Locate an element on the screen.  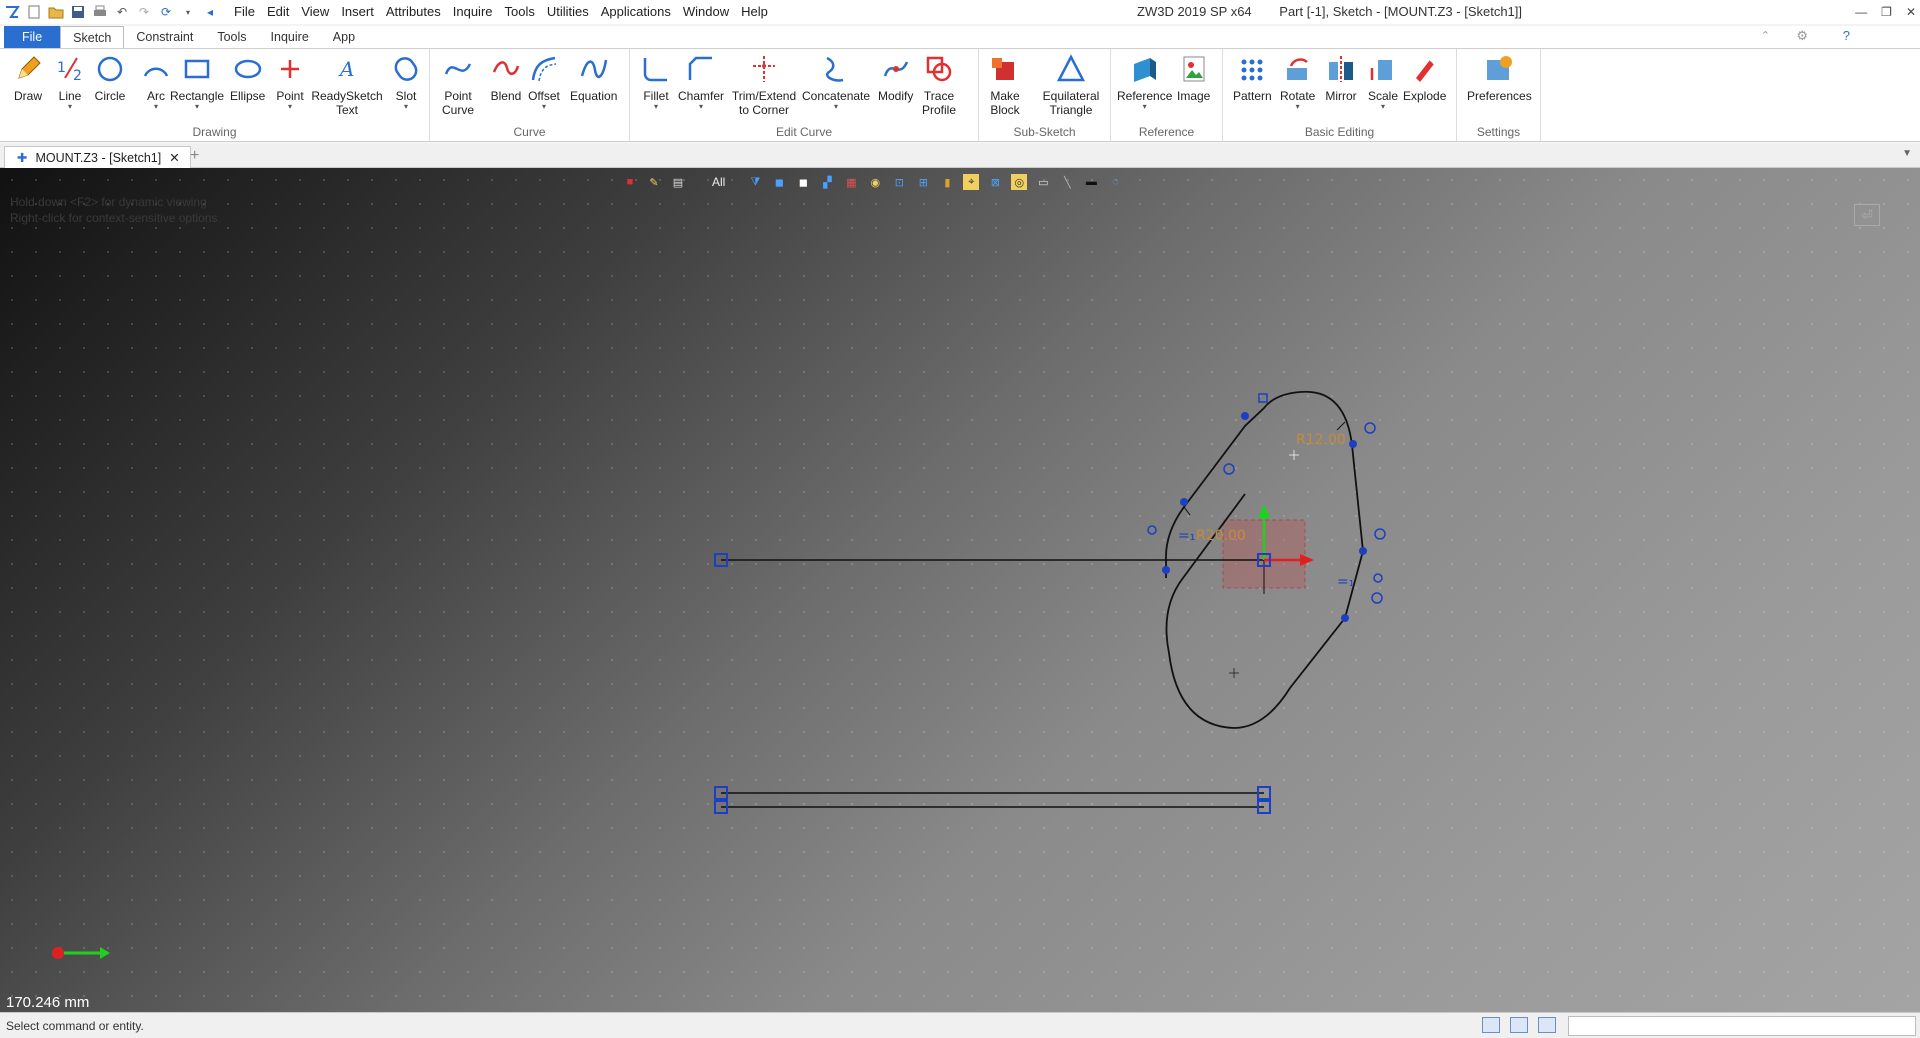
equation-button: Equation is located at coordinates (593, 78).